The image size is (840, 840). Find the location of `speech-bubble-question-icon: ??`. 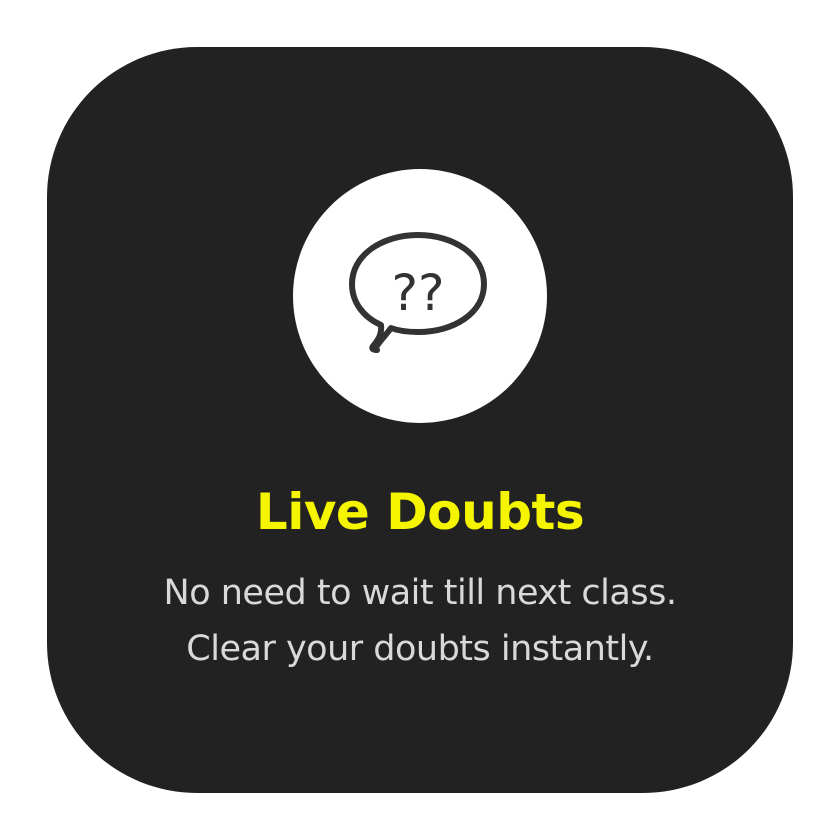

speech-bubble-question-icon: ?? is located at coordinates (418, 292).